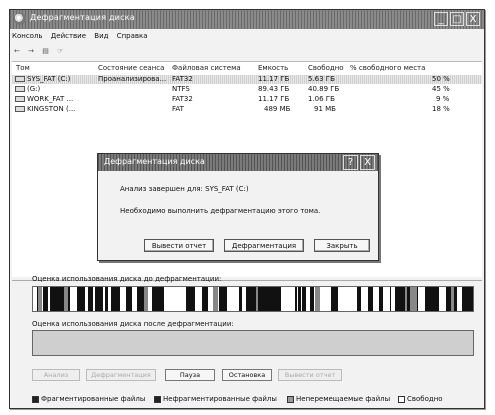 This screenshot has width=495, height=415. What do you see at coordinates (101, 36) in the screenshot?
I see `menu-view: Вид` at bounding box center [101, 36].